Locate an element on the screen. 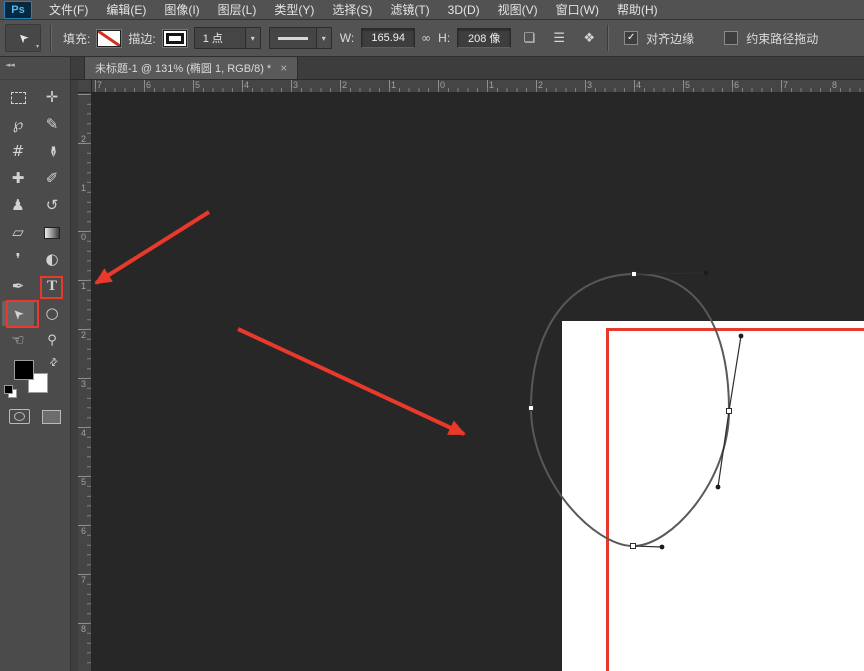 Image resolution: width=864 pixels, height=671 pixels. ruler-number: 8 is located at coordinates (84, 629).